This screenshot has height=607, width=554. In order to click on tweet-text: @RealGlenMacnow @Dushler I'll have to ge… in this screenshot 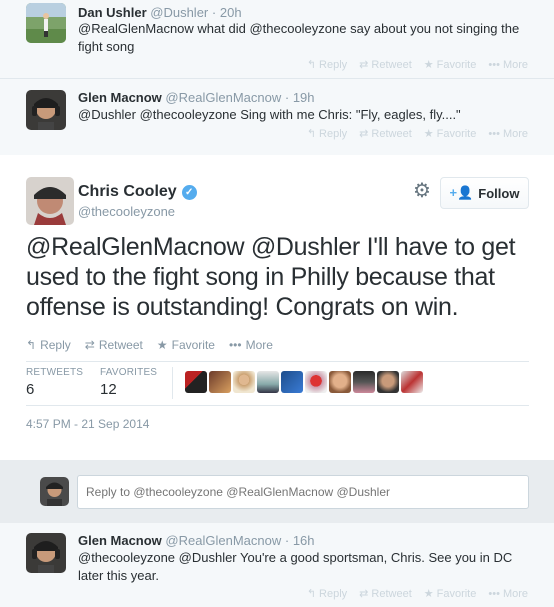, I will do `click(271, 277)`.